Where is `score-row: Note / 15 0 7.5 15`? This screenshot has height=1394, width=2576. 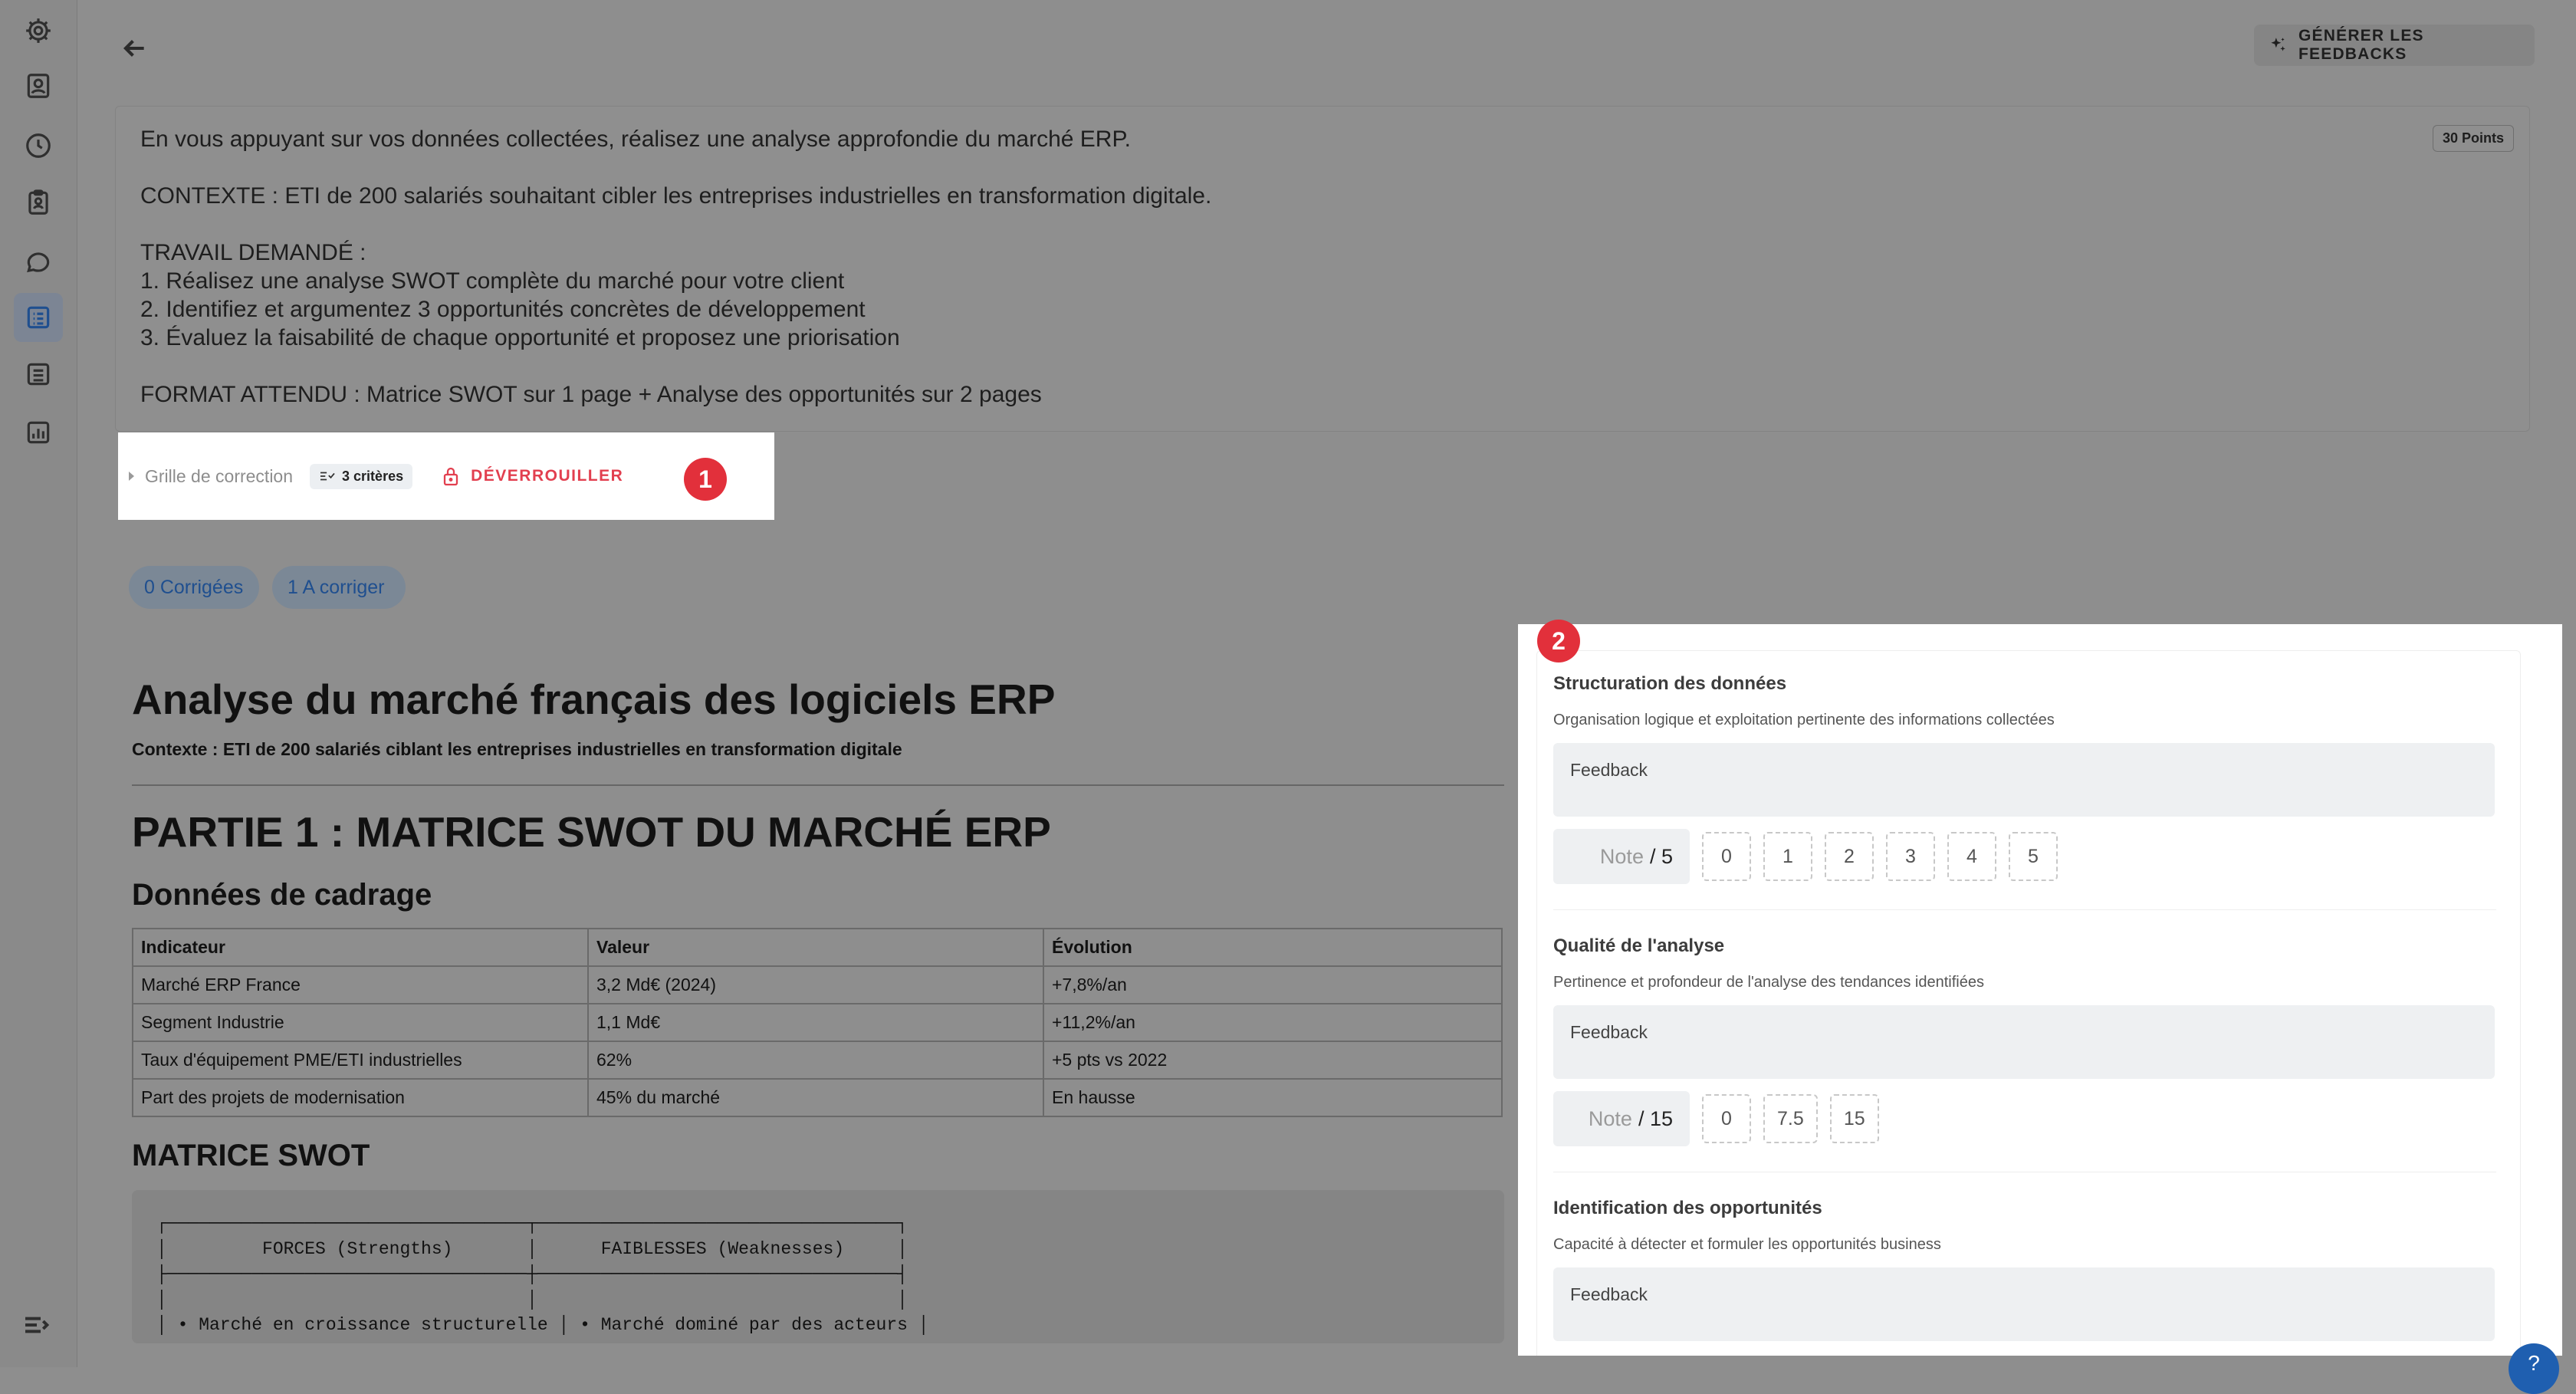
score-row: Note / 15 0 7.5 15 is located at coordinates (2025, 1118).